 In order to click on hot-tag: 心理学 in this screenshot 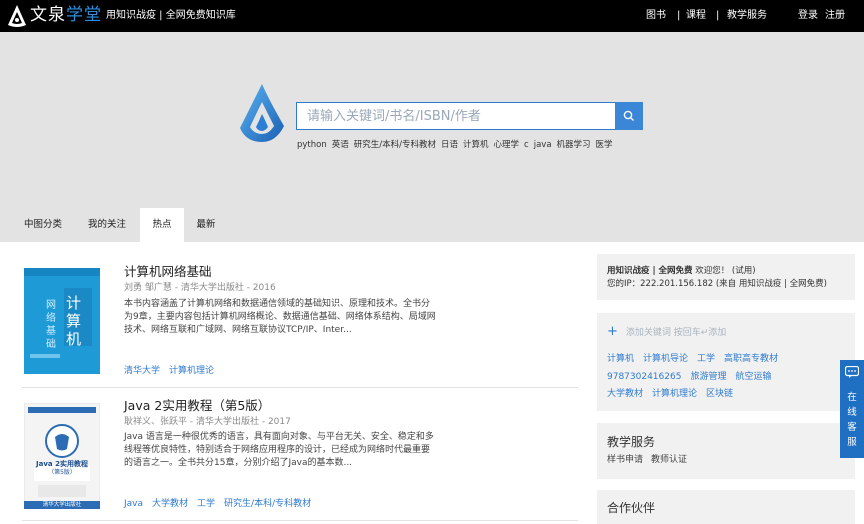, I will do `click(507, 145)`.